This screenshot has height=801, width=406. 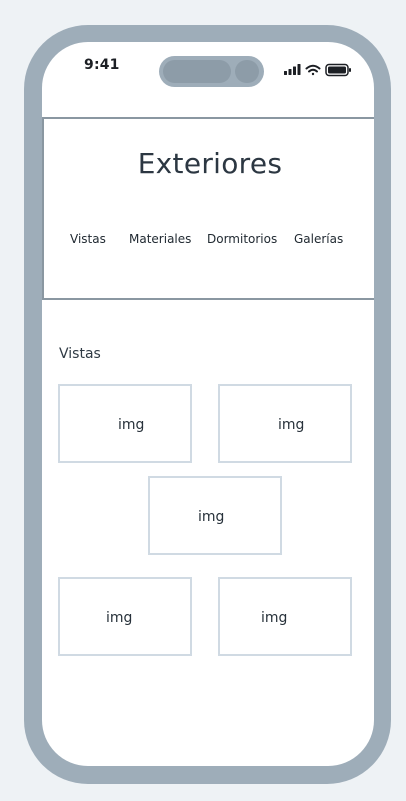 I want to click on island-sensor, so click(x=197, y=71).